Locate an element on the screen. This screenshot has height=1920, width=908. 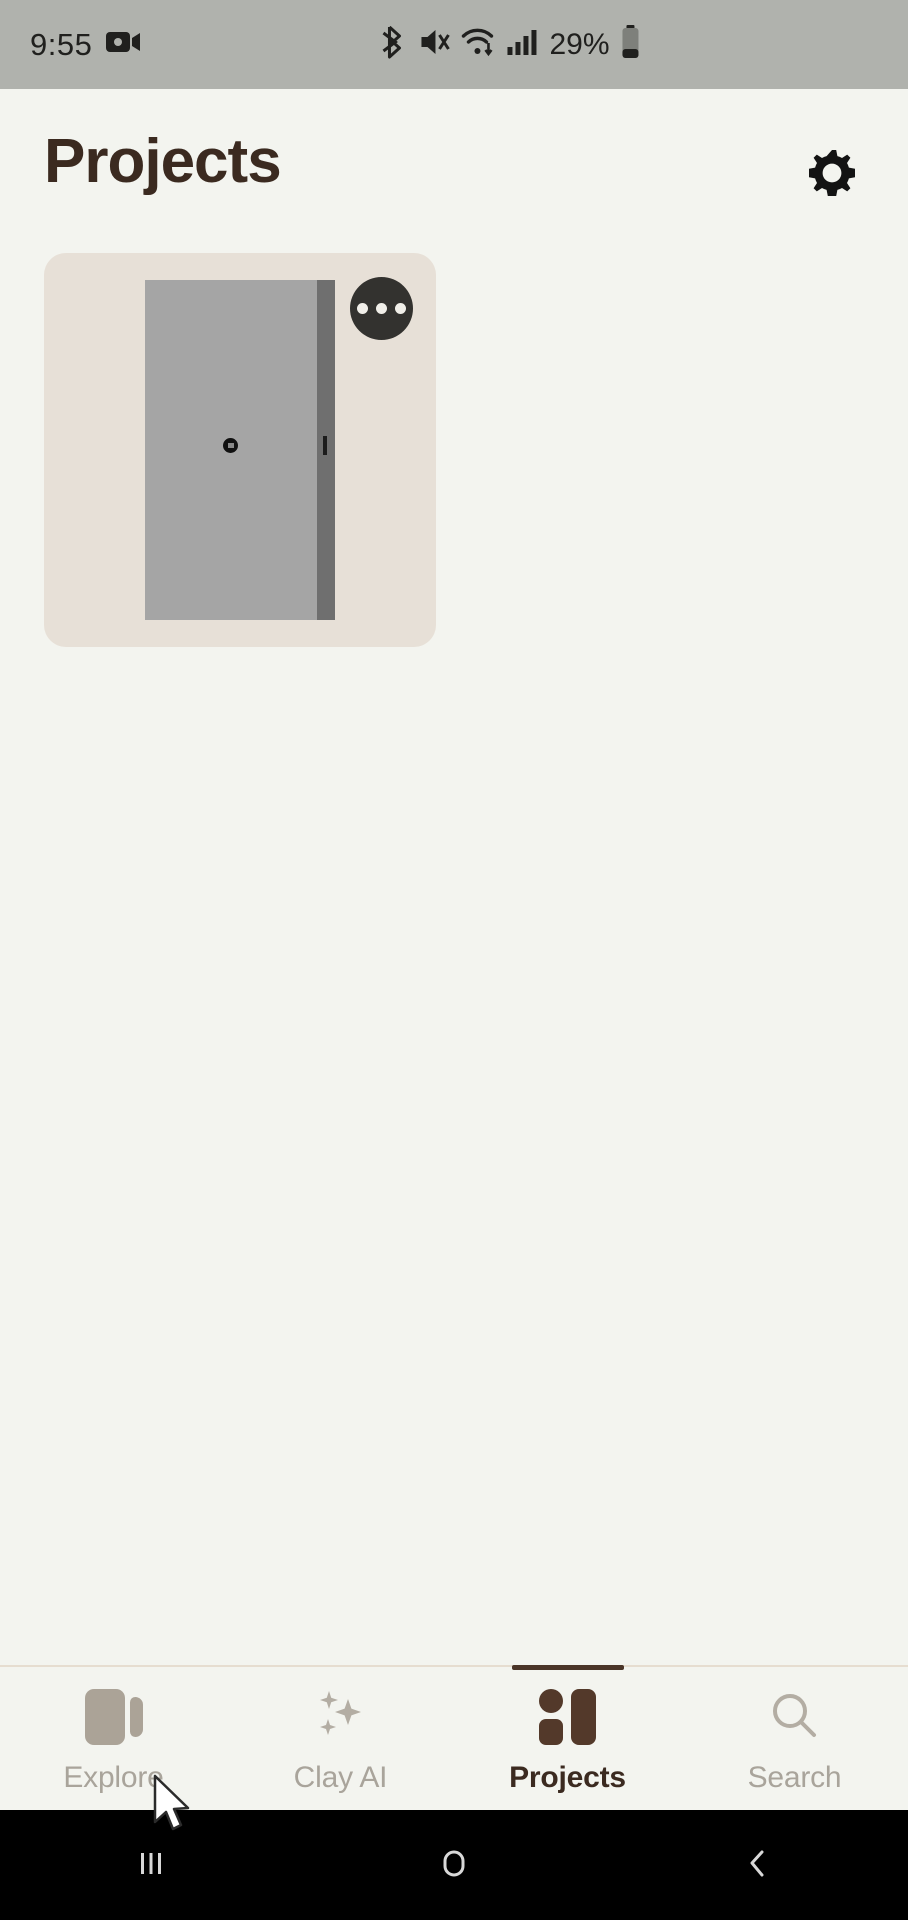
home-icon is located at coordinates (454, 1865).